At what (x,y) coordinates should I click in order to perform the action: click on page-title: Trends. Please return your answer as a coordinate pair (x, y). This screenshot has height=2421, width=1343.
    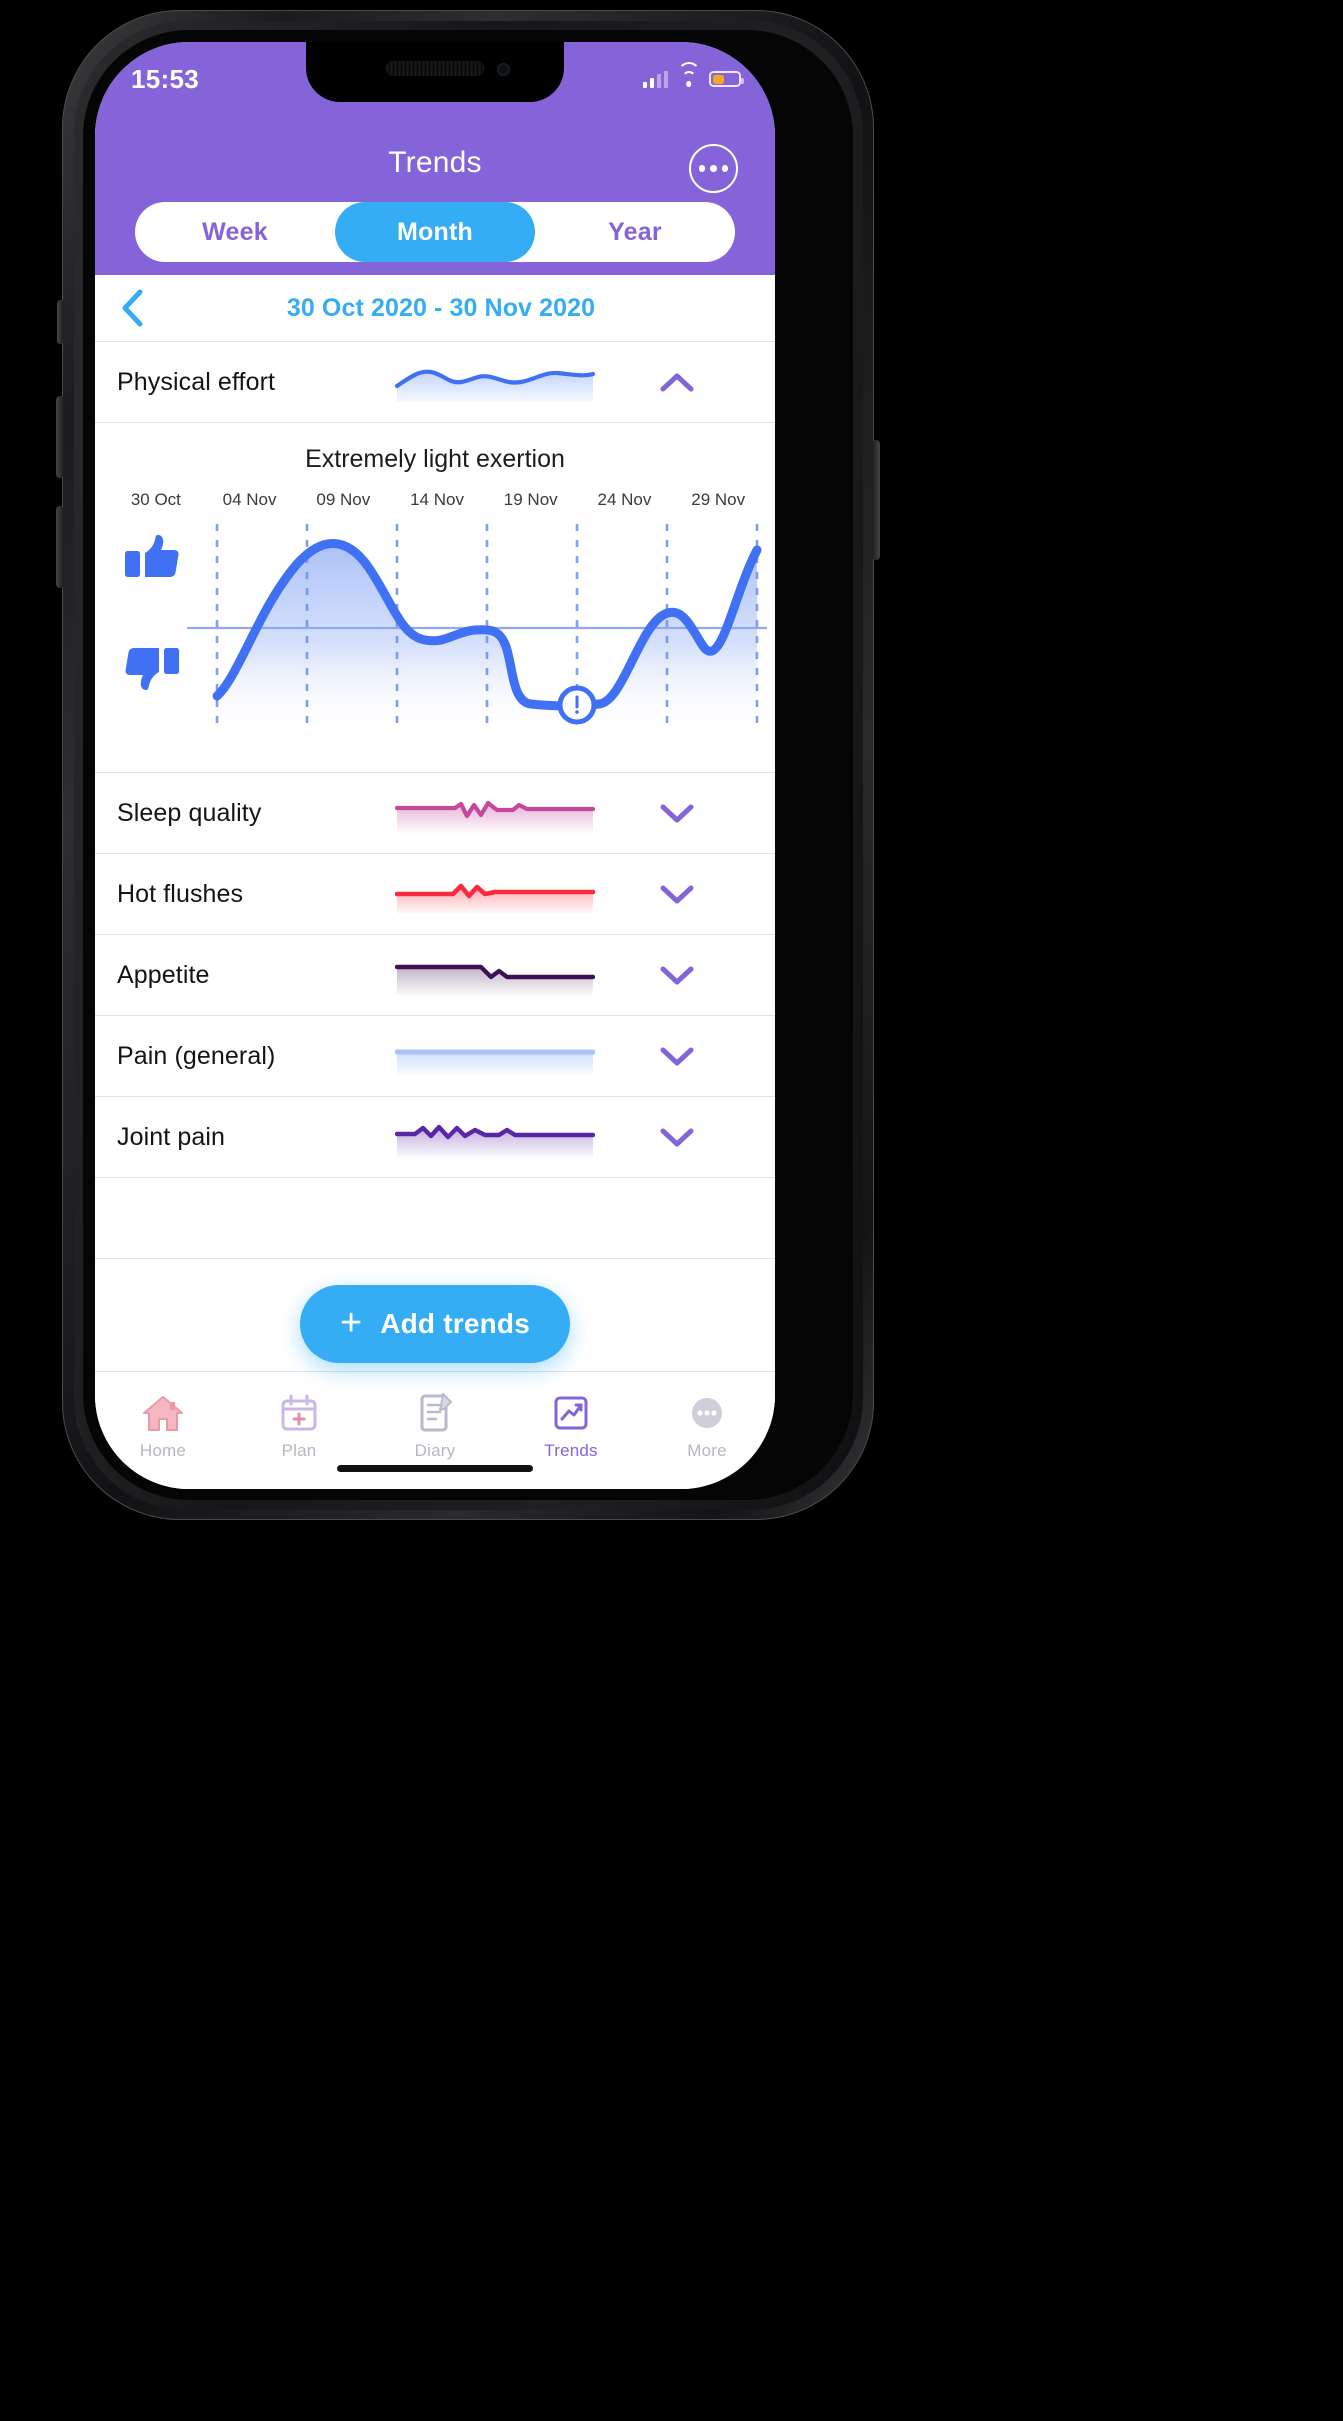
    Looking at the image, I should click on (435, 162).